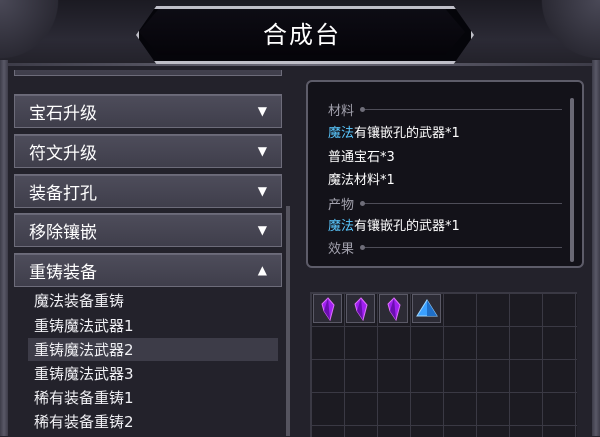  I want to click on effect-heading-text: 效果, so click(341, 249).